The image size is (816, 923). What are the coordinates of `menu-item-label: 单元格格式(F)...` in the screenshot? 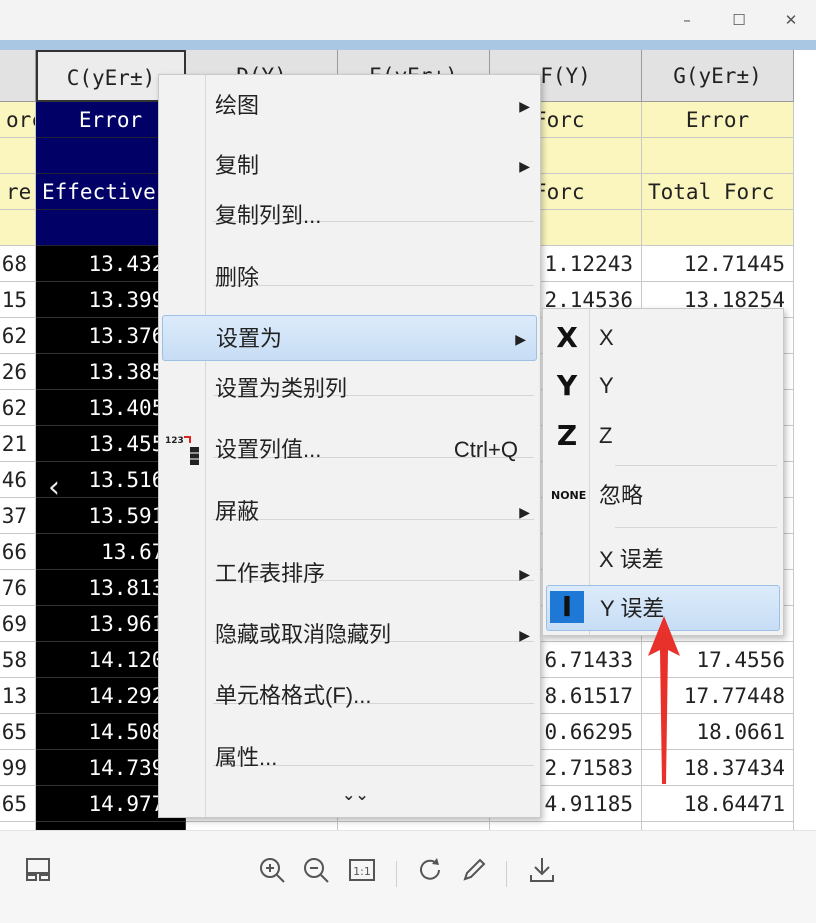 It's located at (293, 695).